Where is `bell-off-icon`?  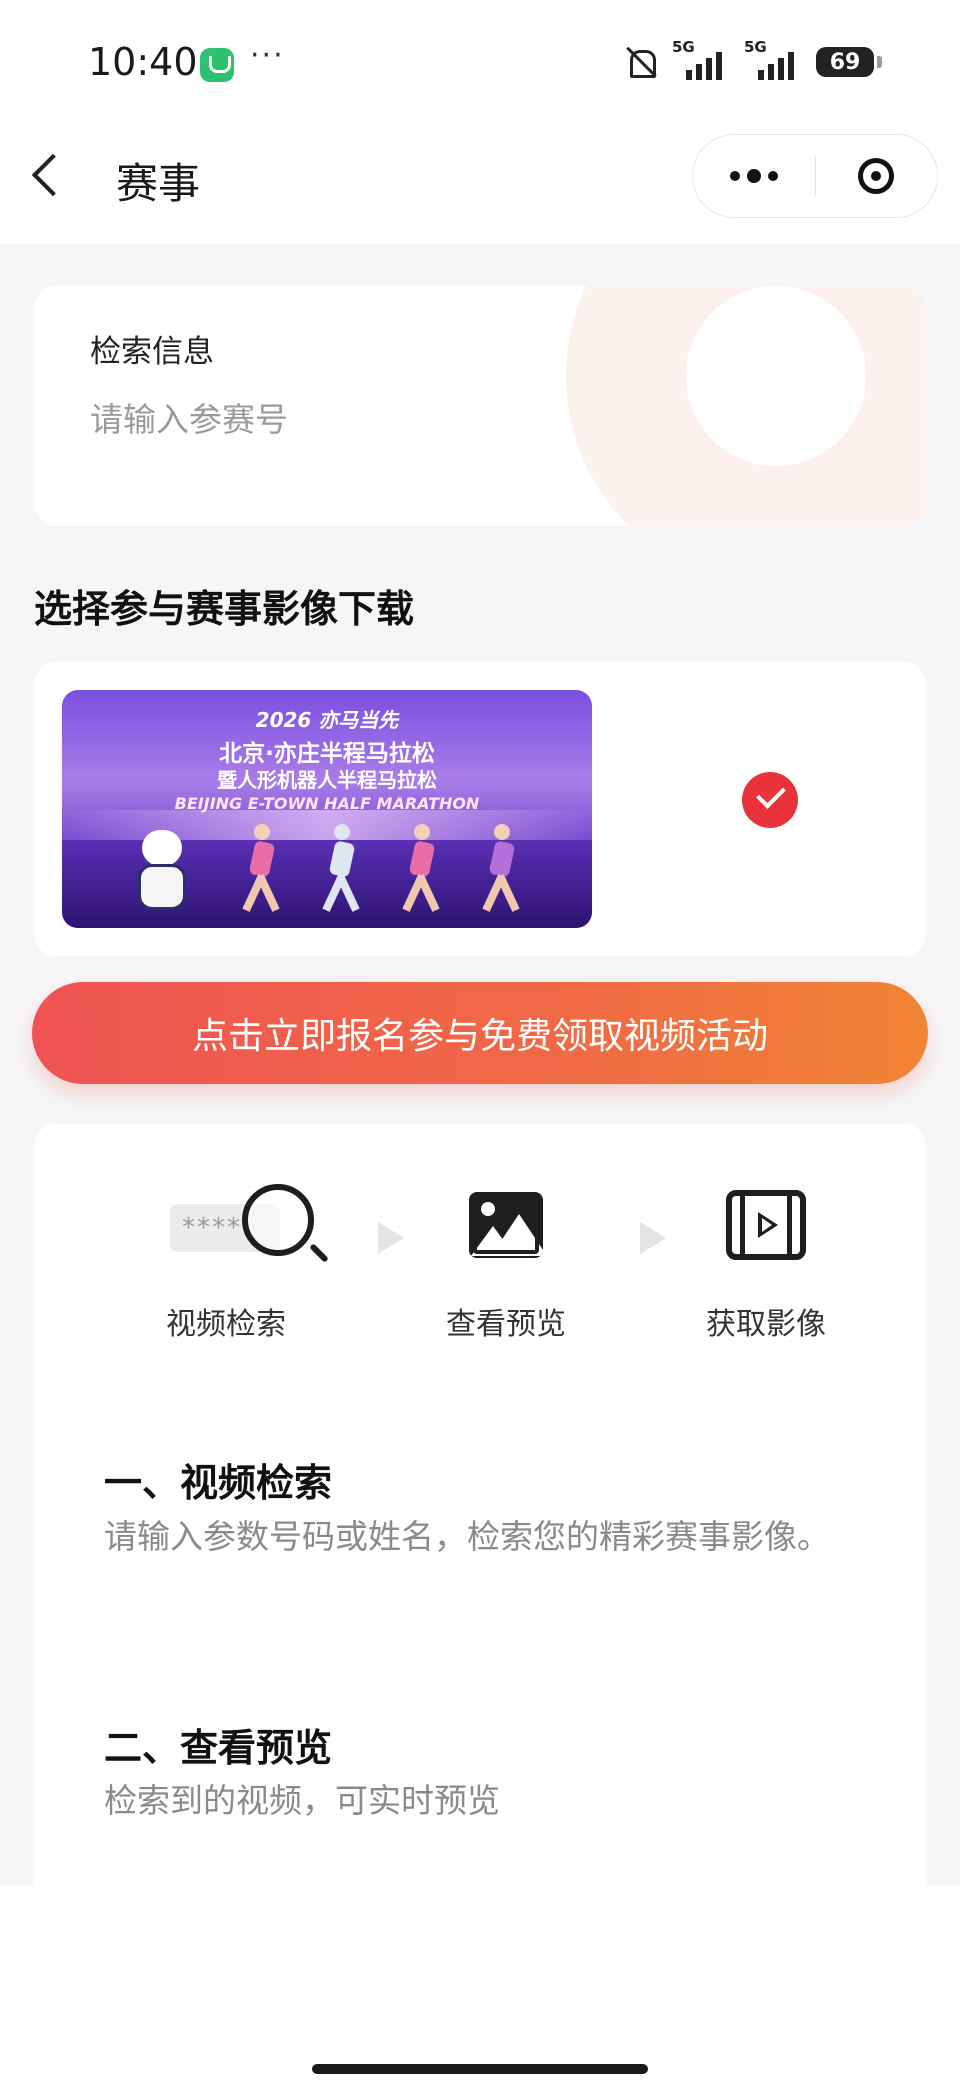
bell-off-icon is located at coordinates (641, 62).